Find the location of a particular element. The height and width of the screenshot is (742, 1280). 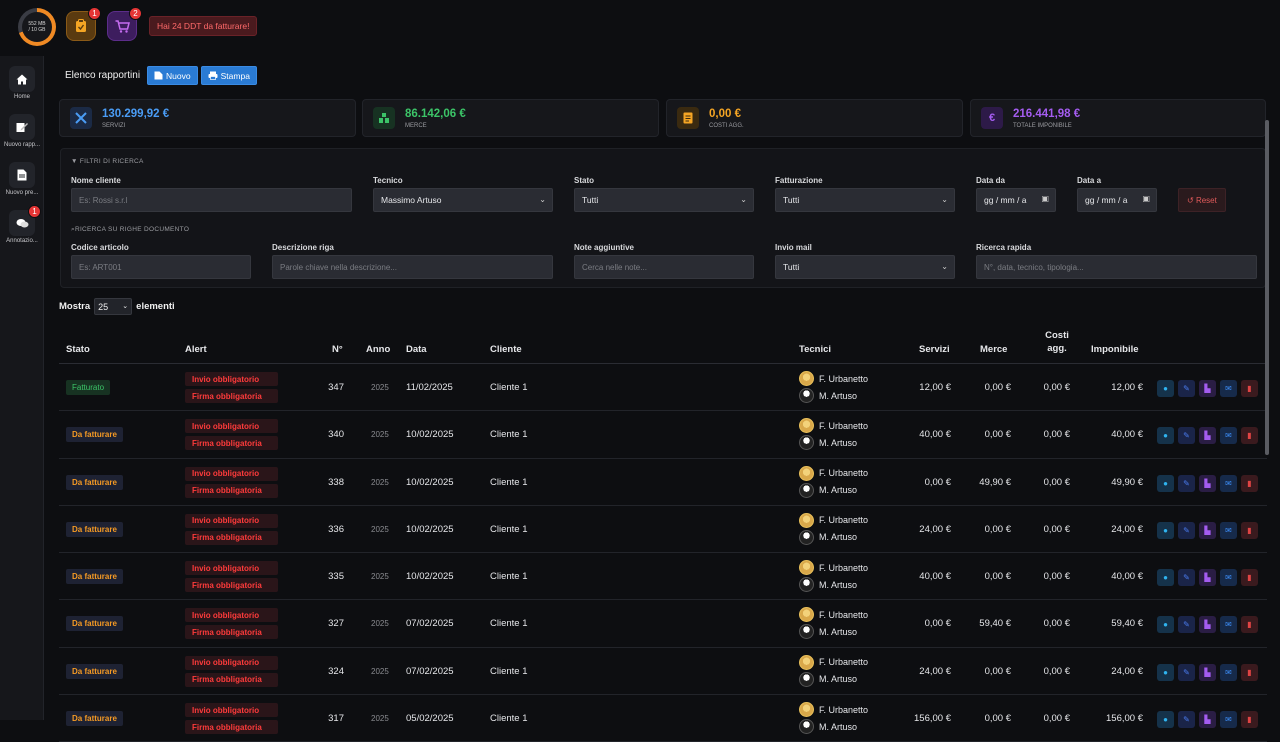

billing-select: Tutti ⌄ is located at coordinates (865, 200).